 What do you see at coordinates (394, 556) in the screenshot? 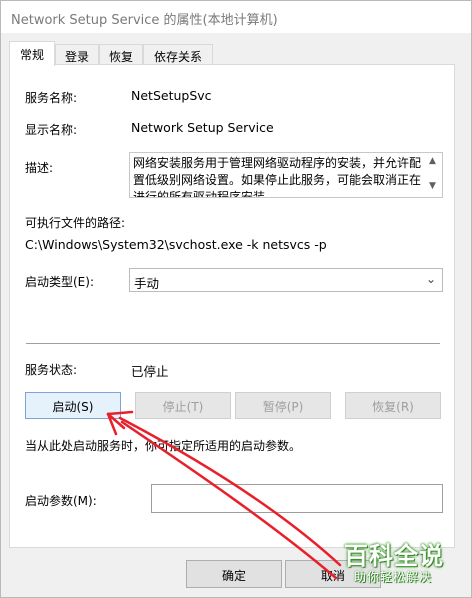
I see `watermark-title: 百科全说` at bounding box center [394, 556].